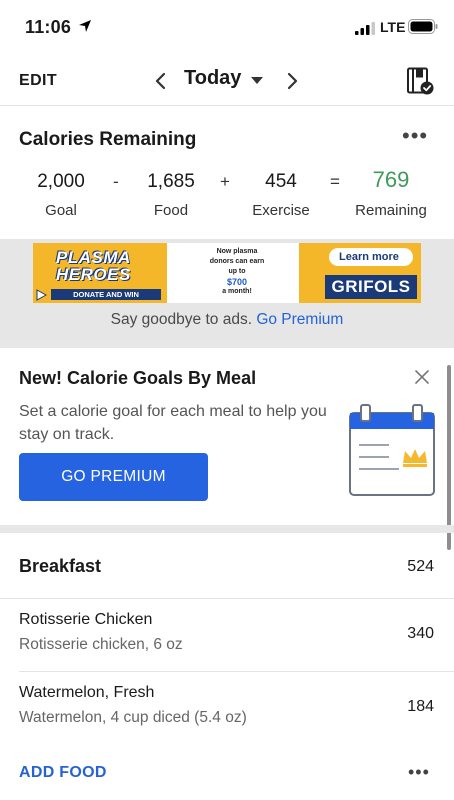  Describe the element at coordinates (227, 566) in the screenshot. I see `meal-header-breakfast: Breakfast 524` at that location.